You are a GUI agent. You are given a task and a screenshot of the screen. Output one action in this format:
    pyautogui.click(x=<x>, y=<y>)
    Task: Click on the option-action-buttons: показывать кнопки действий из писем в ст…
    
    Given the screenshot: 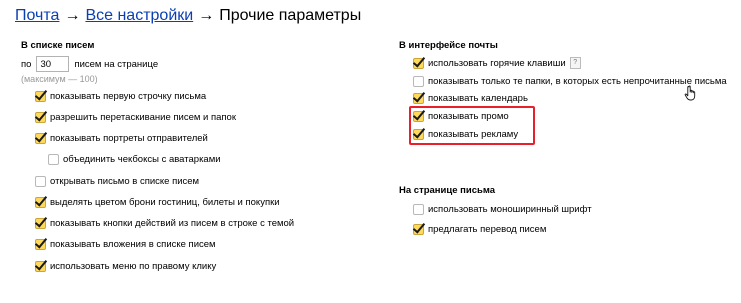 What is the action you would take?
    pyautogui.click(x=164, y=223)
    